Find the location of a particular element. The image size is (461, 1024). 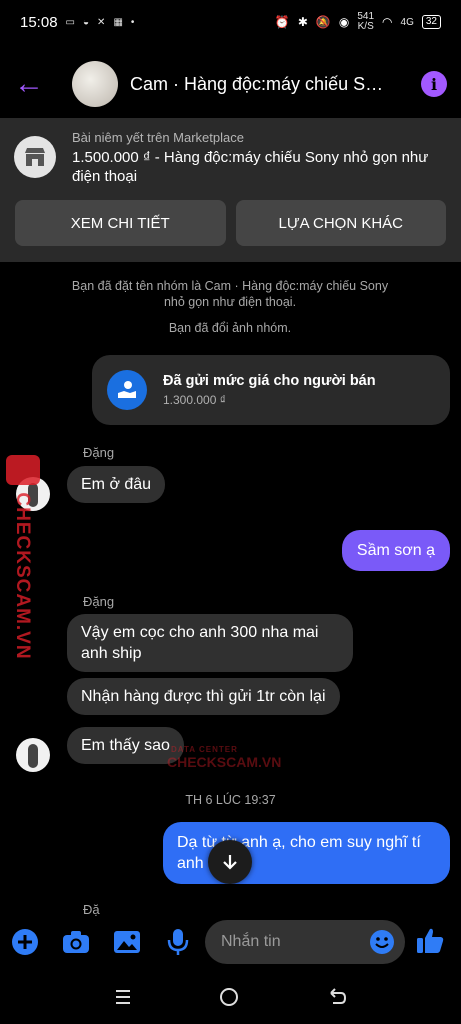

scroll-down-button is located at coordinates (230, 862).